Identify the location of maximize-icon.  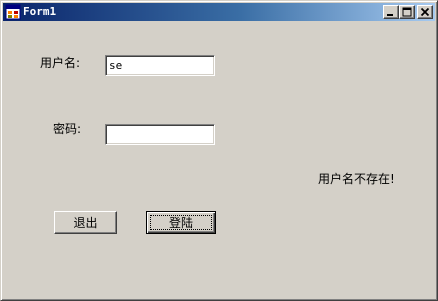
(407, 12).